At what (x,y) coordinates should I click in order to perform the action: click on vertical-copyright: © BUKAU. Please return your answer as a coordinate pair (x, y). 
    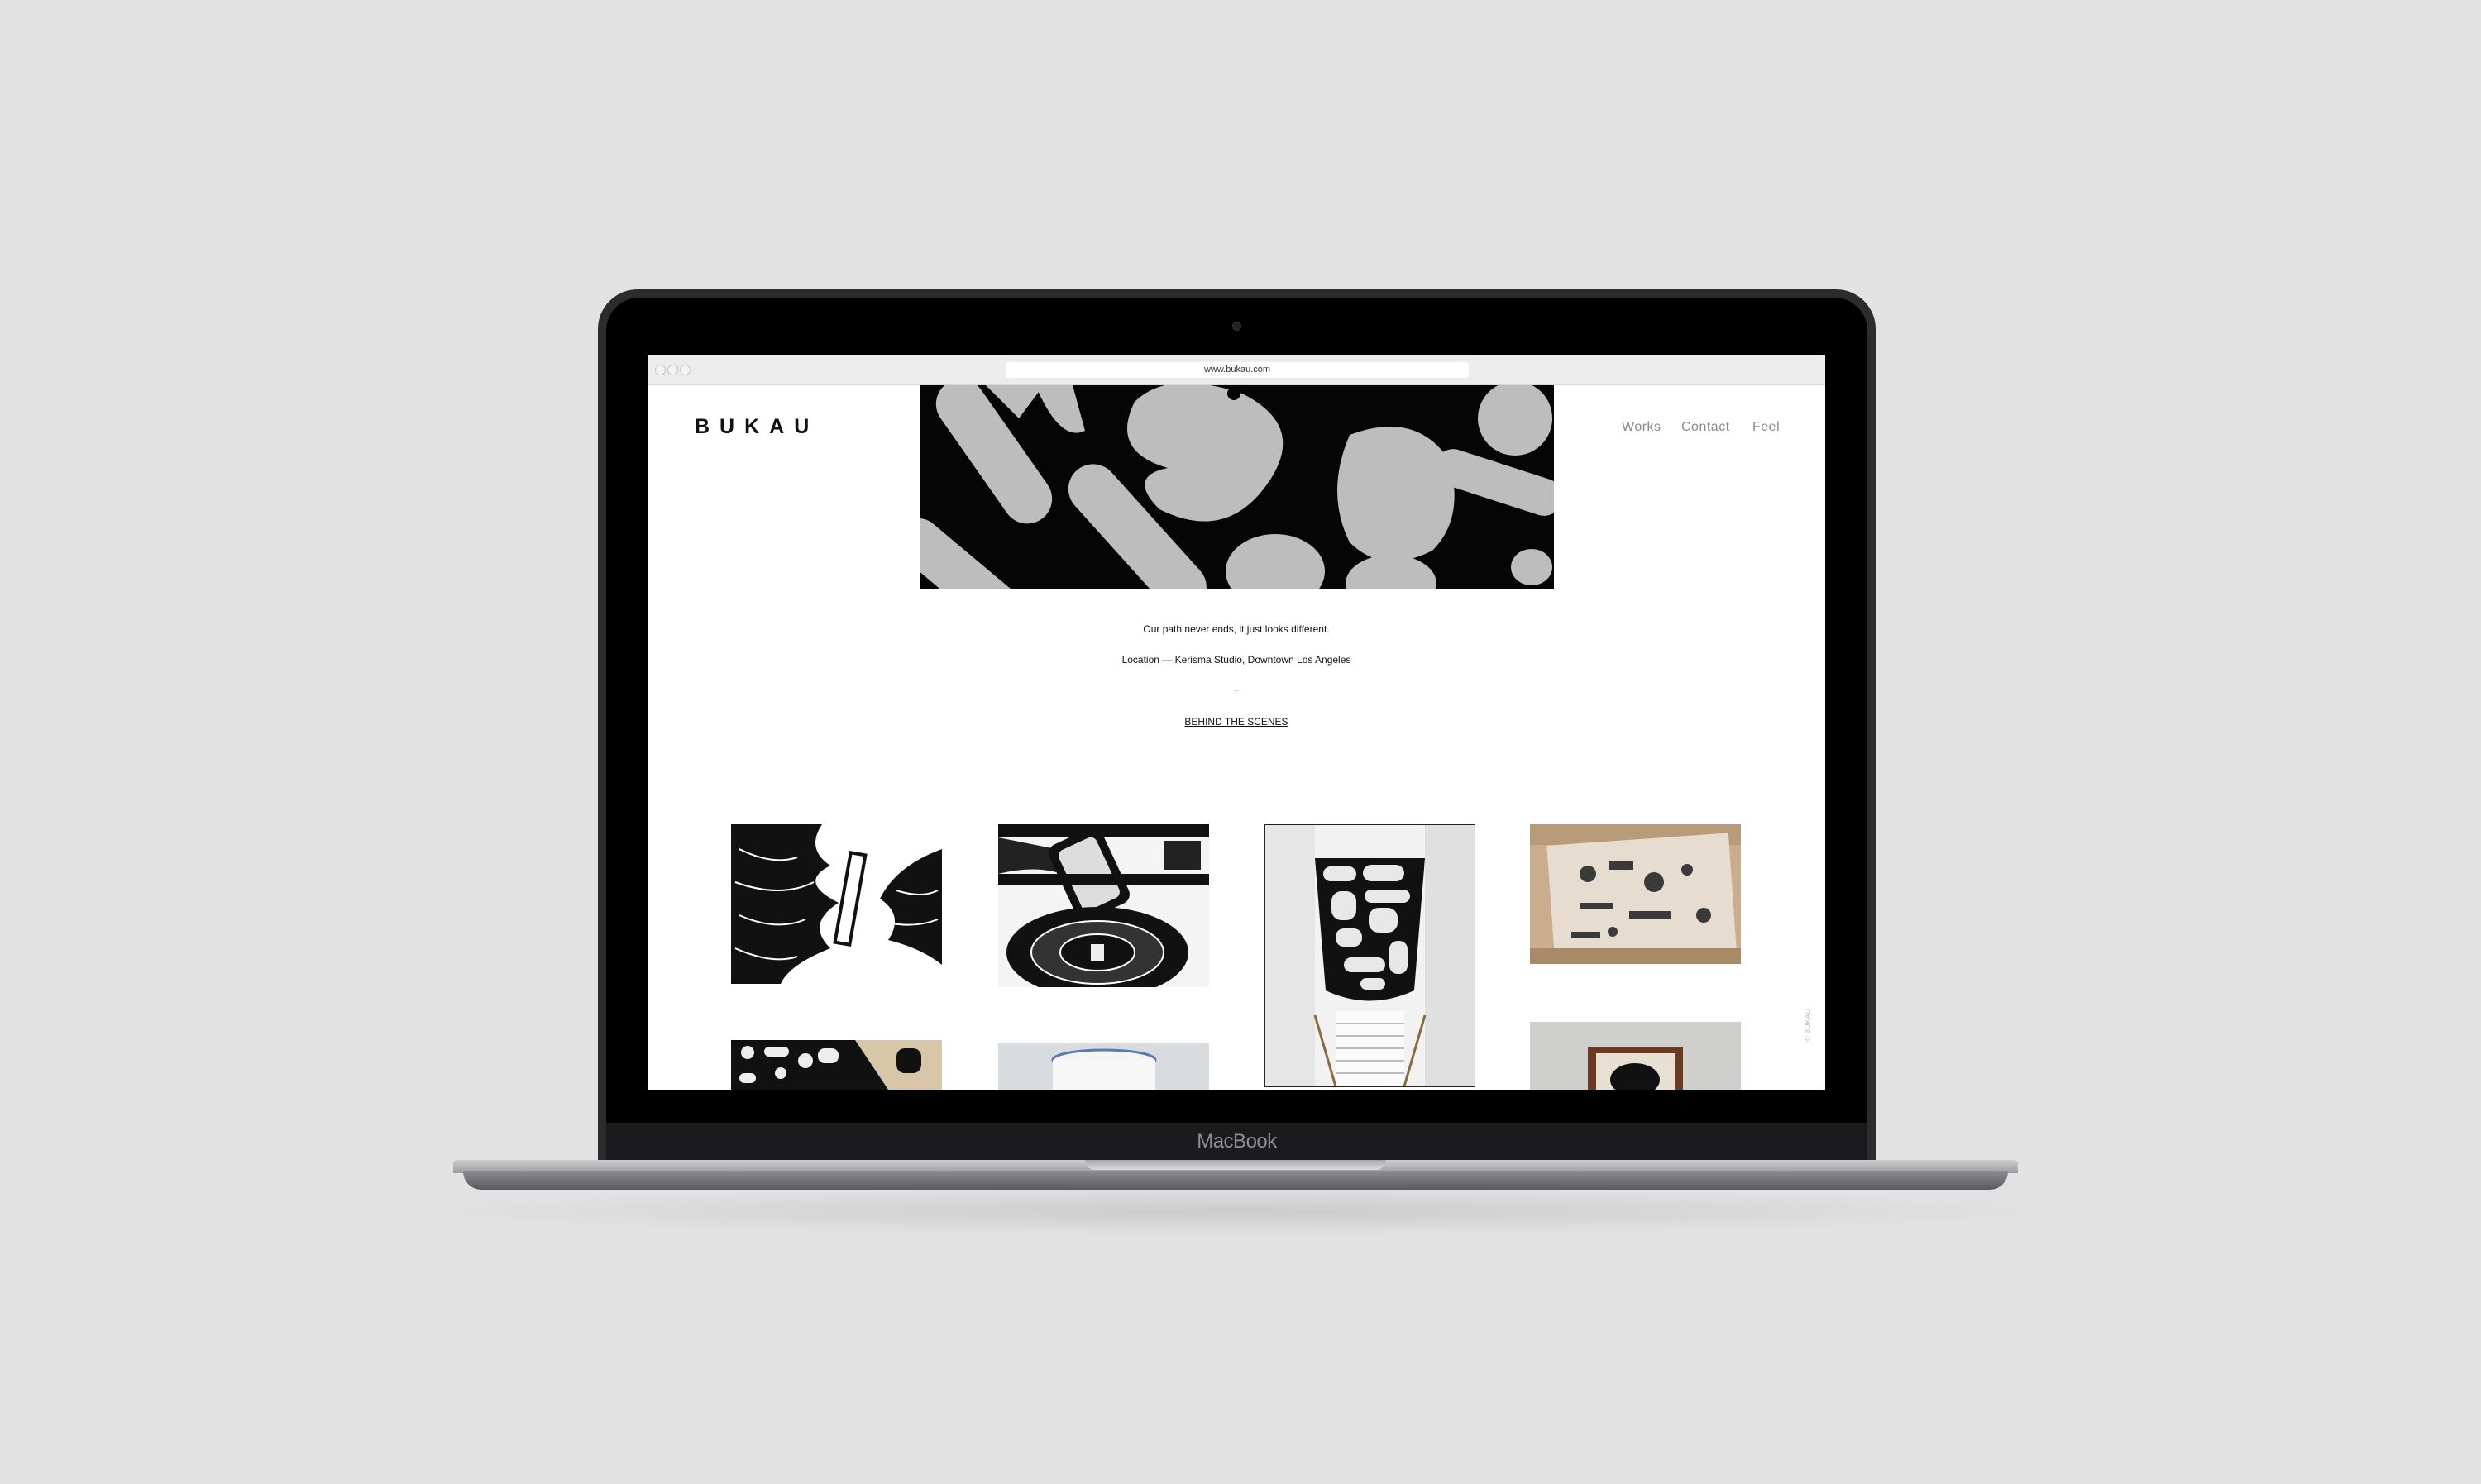
    Looking at the image, I should click on (1808, 1025).